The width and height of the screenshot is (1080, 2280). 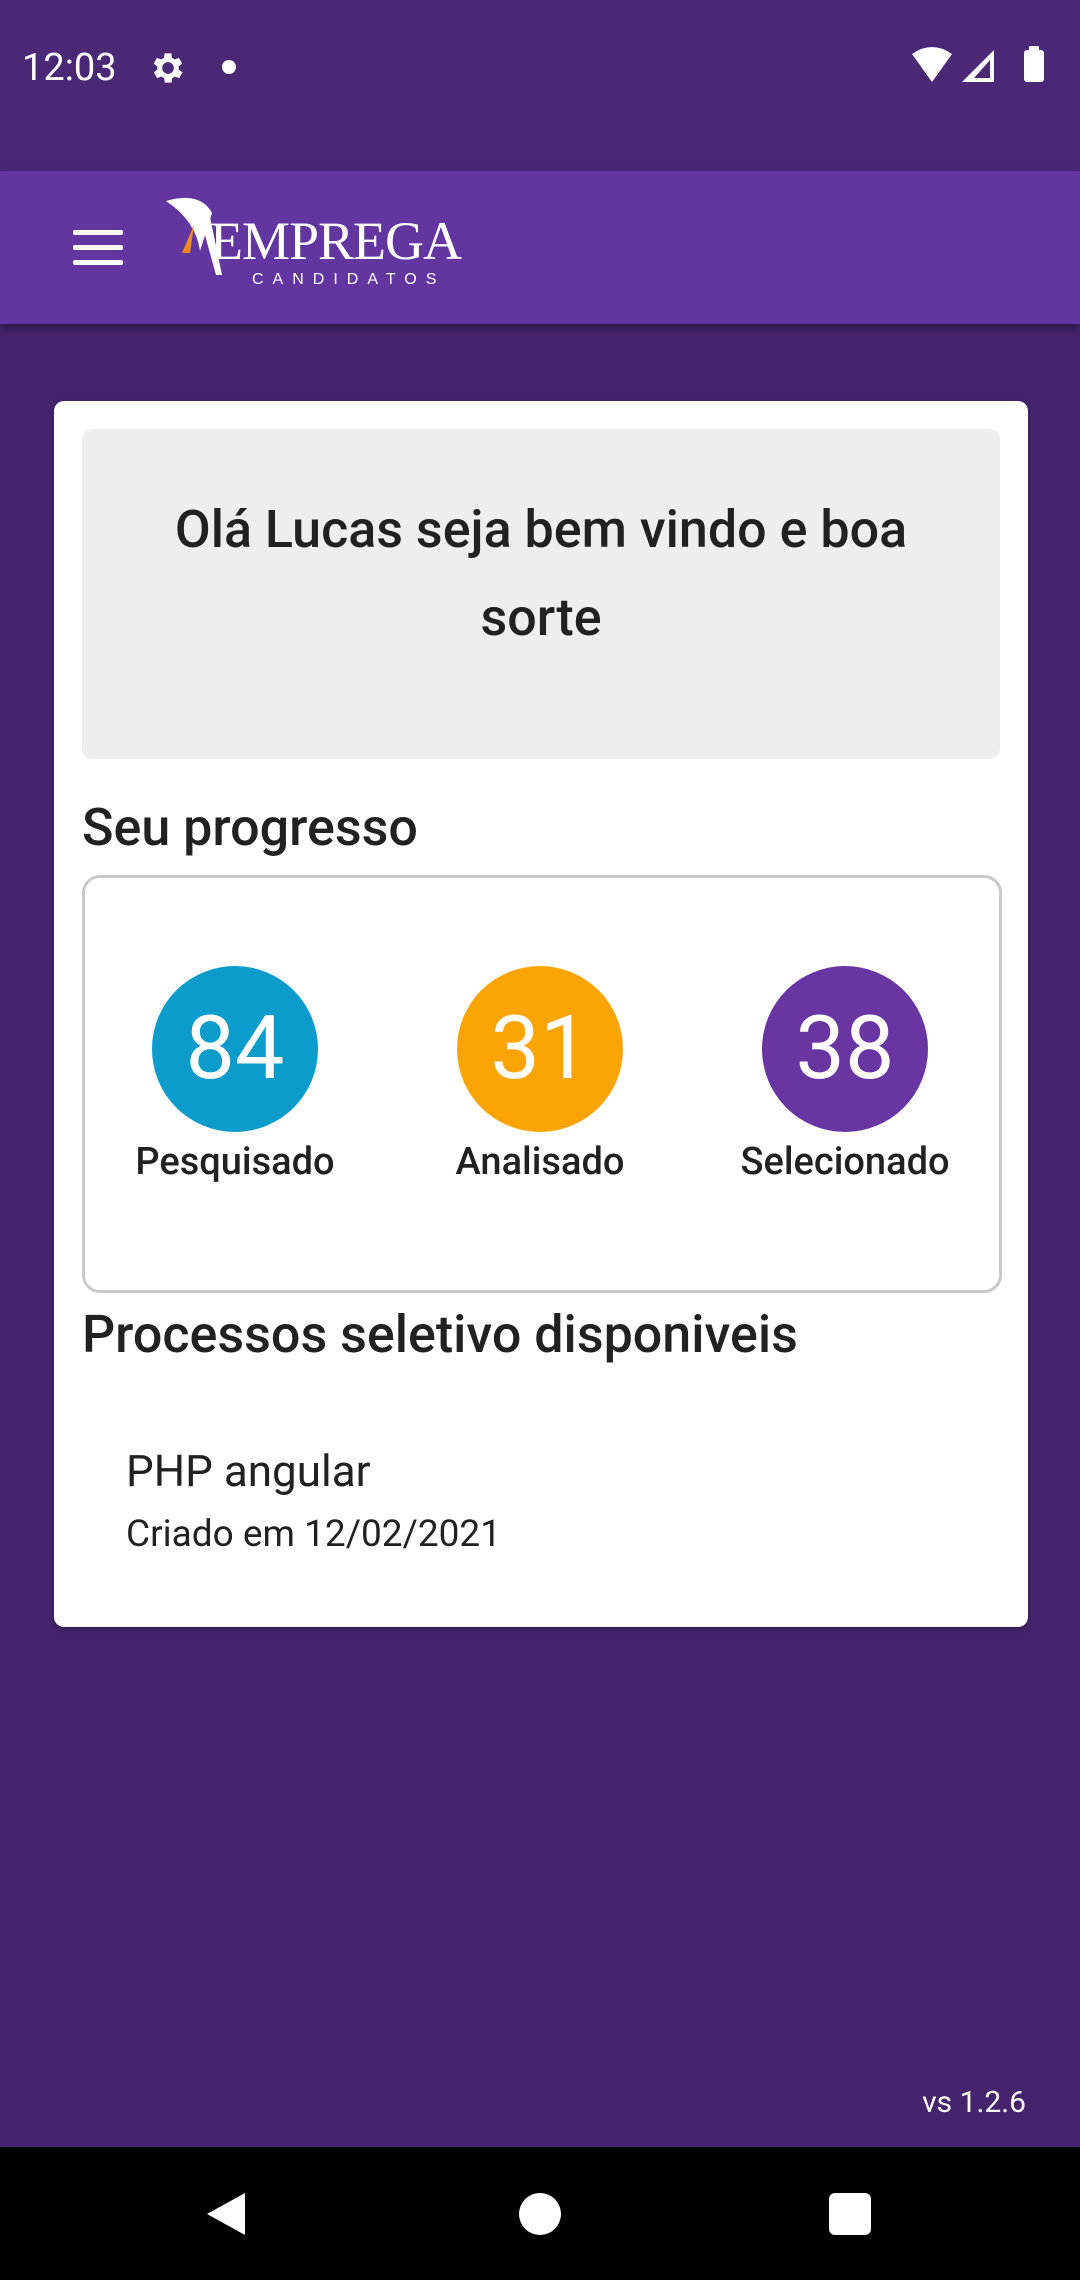 What do you see at coordinates (540, 85) in the screenshot?
I see `status-bar: 12:03` at bounding box center [540, 85].